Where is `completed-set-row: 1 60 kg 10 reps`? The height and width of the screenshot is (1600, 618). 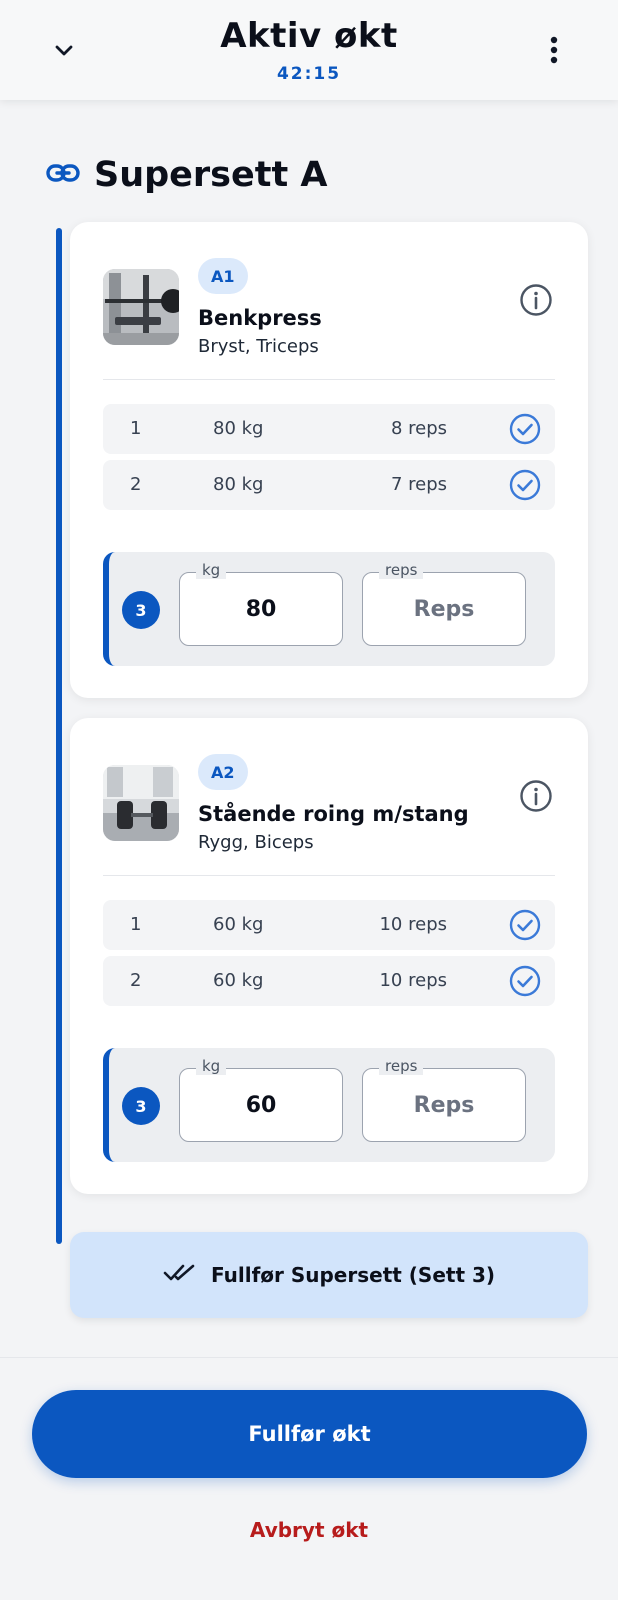
completed-set-row: 1 60 kg 10 reps is located at coordinates (329, 925).